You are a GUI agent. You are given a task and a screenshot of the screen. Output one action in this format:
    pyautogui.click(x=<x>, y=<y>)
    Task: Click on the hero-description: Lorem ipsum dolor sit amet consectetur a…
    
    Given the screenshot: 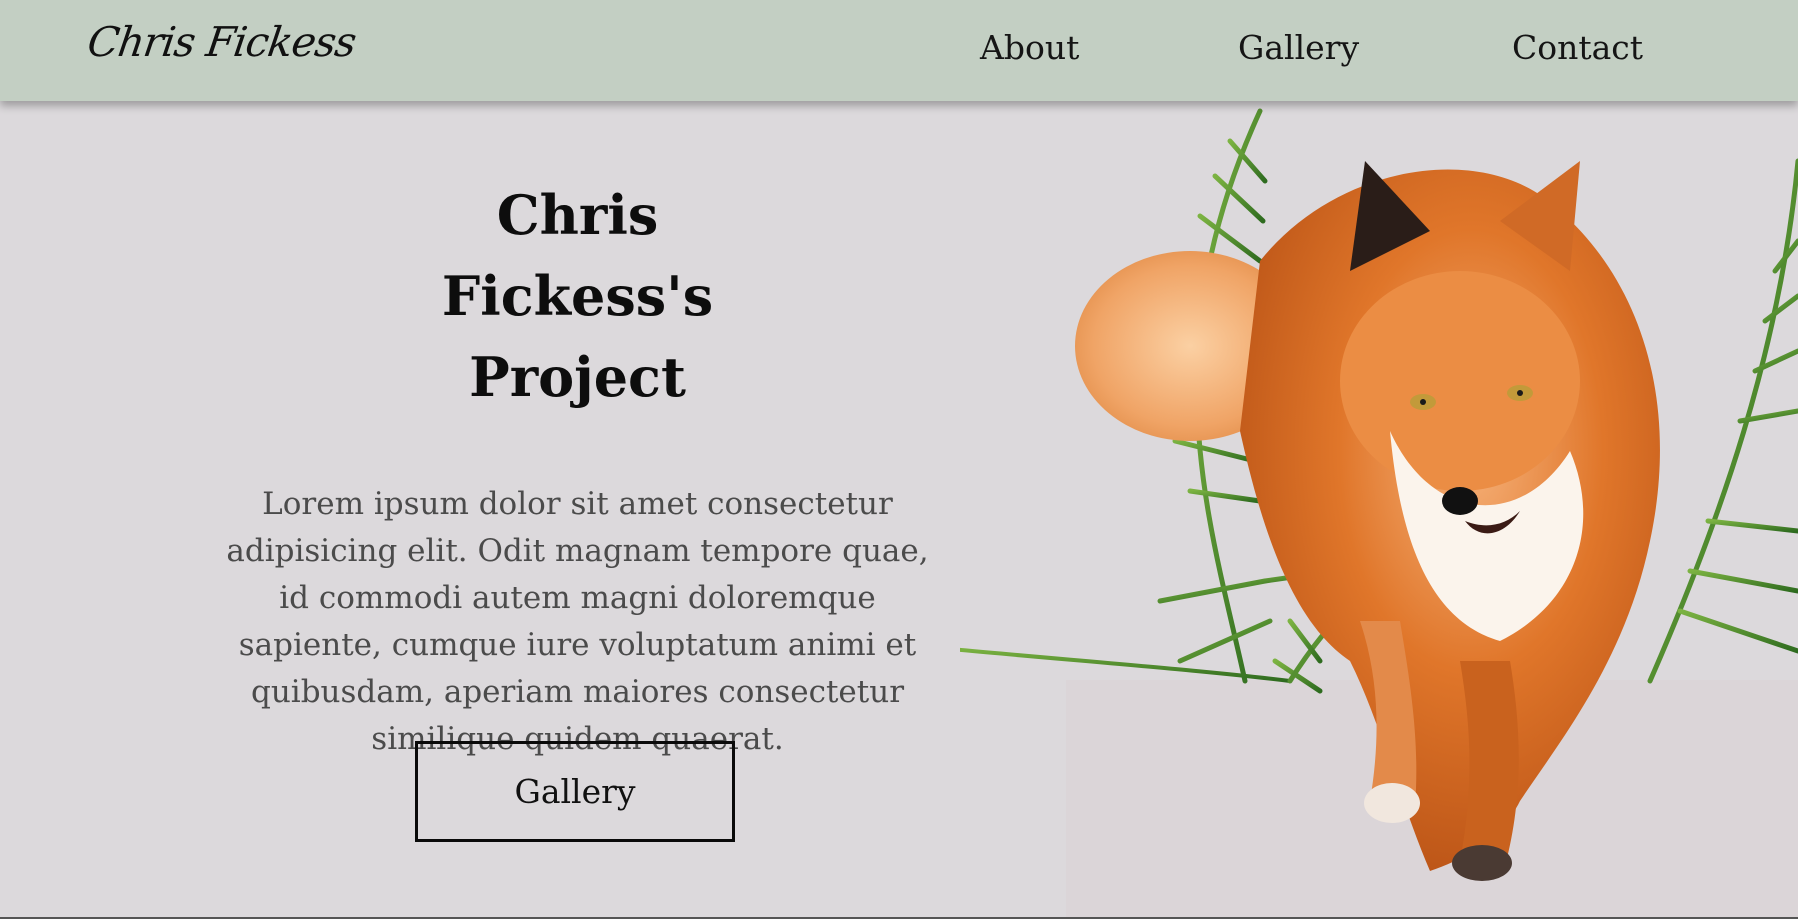 What is the action you would take?
    pyautogui.click(x=577, y=621)
    